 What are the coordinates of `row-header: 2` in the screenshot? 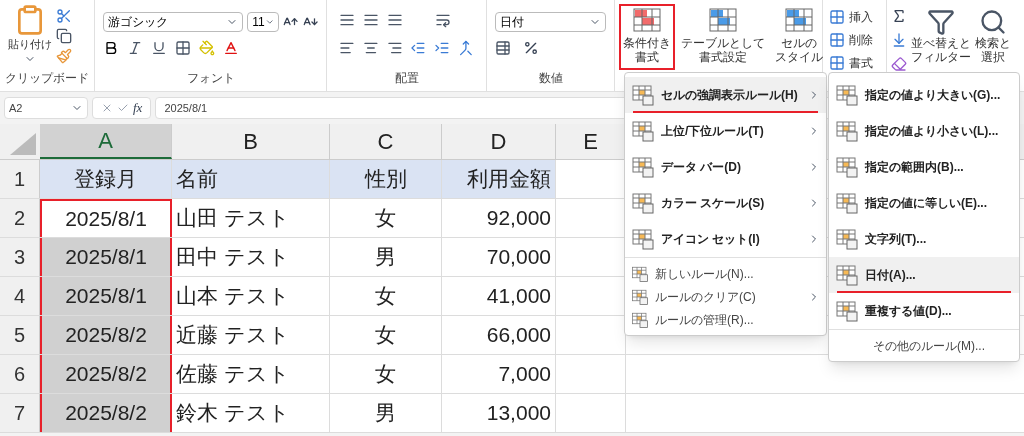 It's located at (20, 218).